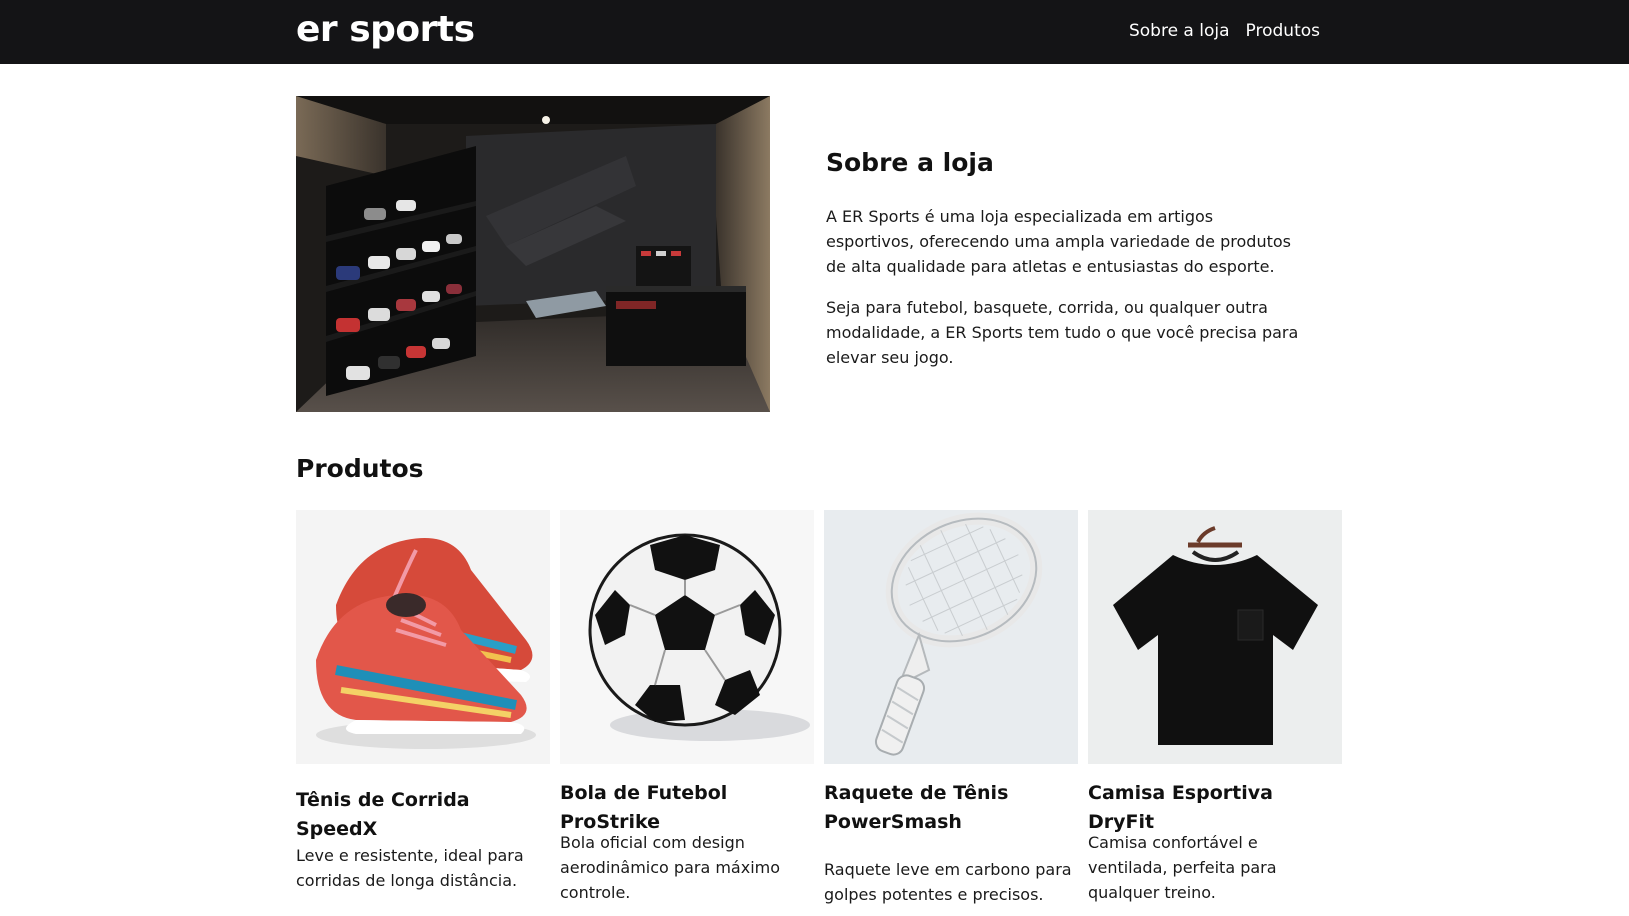 This screenshot has height=916, width=1629. I want to click on product-image-soccer-ball, so click(687, 637).